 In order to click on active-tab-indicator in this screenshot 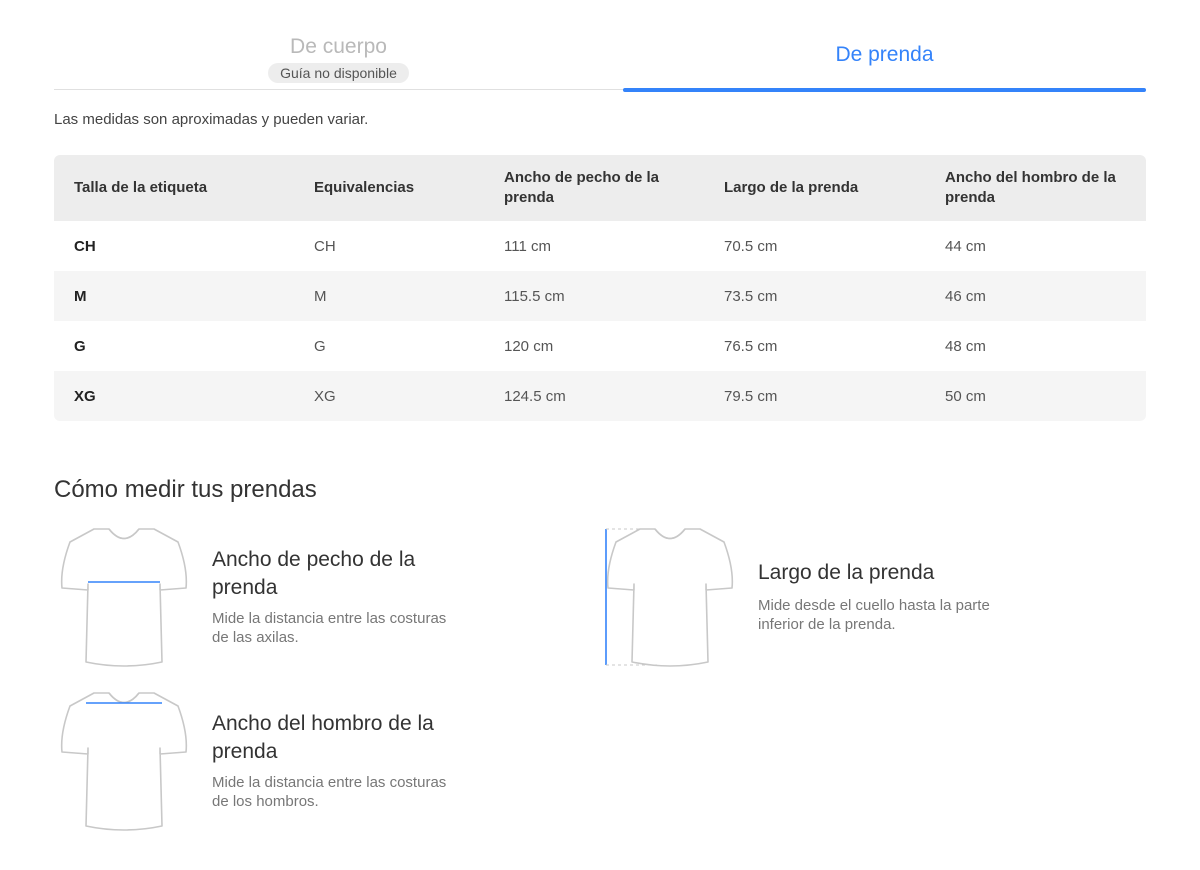, I will do `click(884, 90)`.